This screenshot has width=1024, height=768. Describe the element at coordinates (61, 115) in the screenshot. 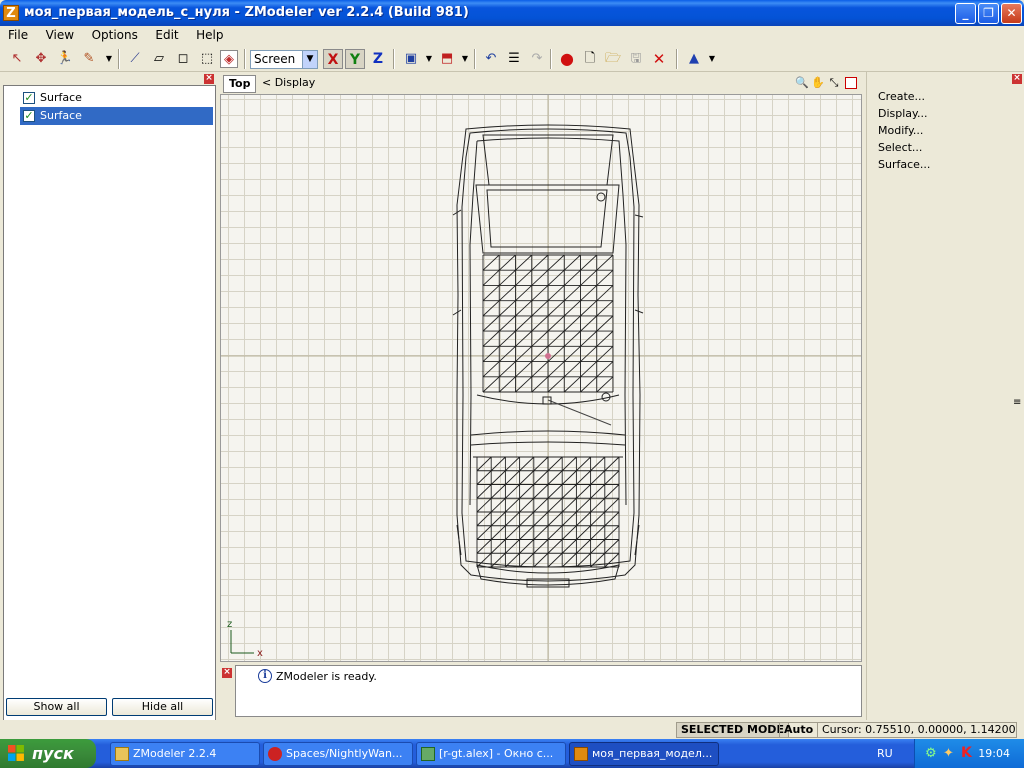

I see `tree-item-label: Surface` at that location.